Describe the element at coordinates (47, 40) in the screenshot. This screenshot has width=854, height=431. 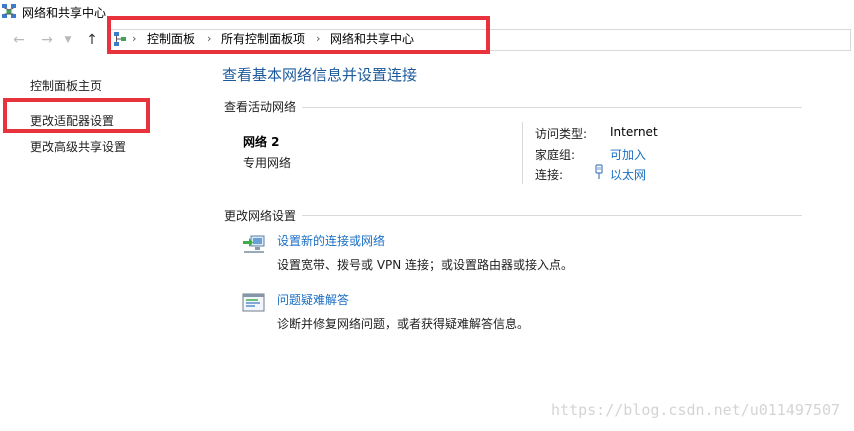
I see `arrow-right-icon: →` at that location.